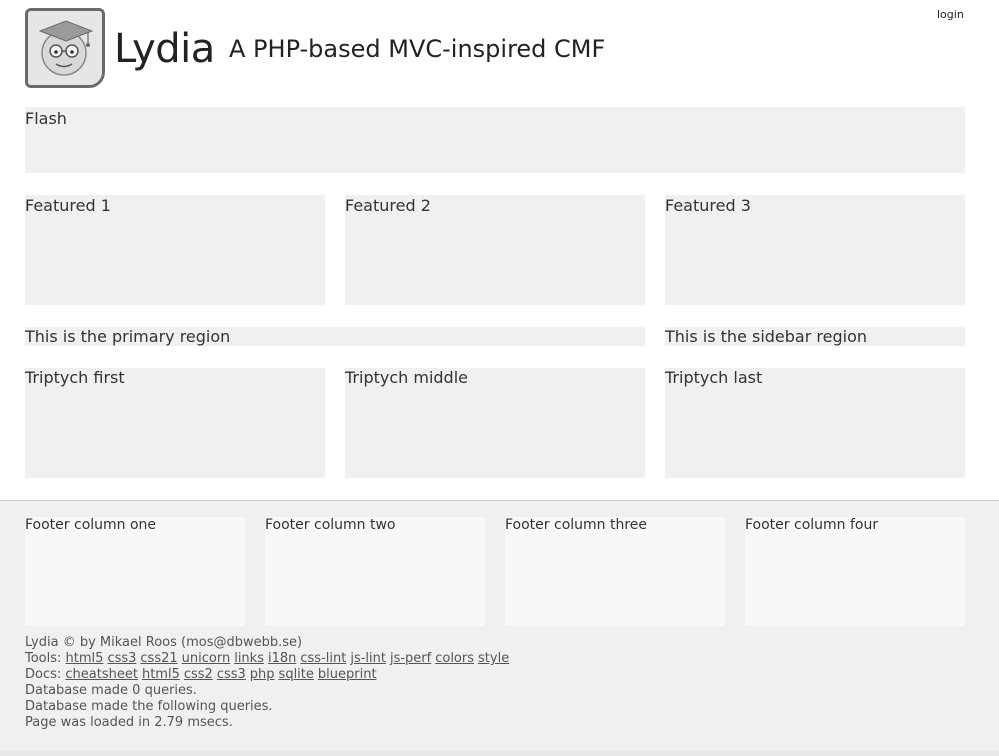  Describe the element at coordinates (406, 377) in the screenshot. I see `triptych-label: Triptych middle` at that location.